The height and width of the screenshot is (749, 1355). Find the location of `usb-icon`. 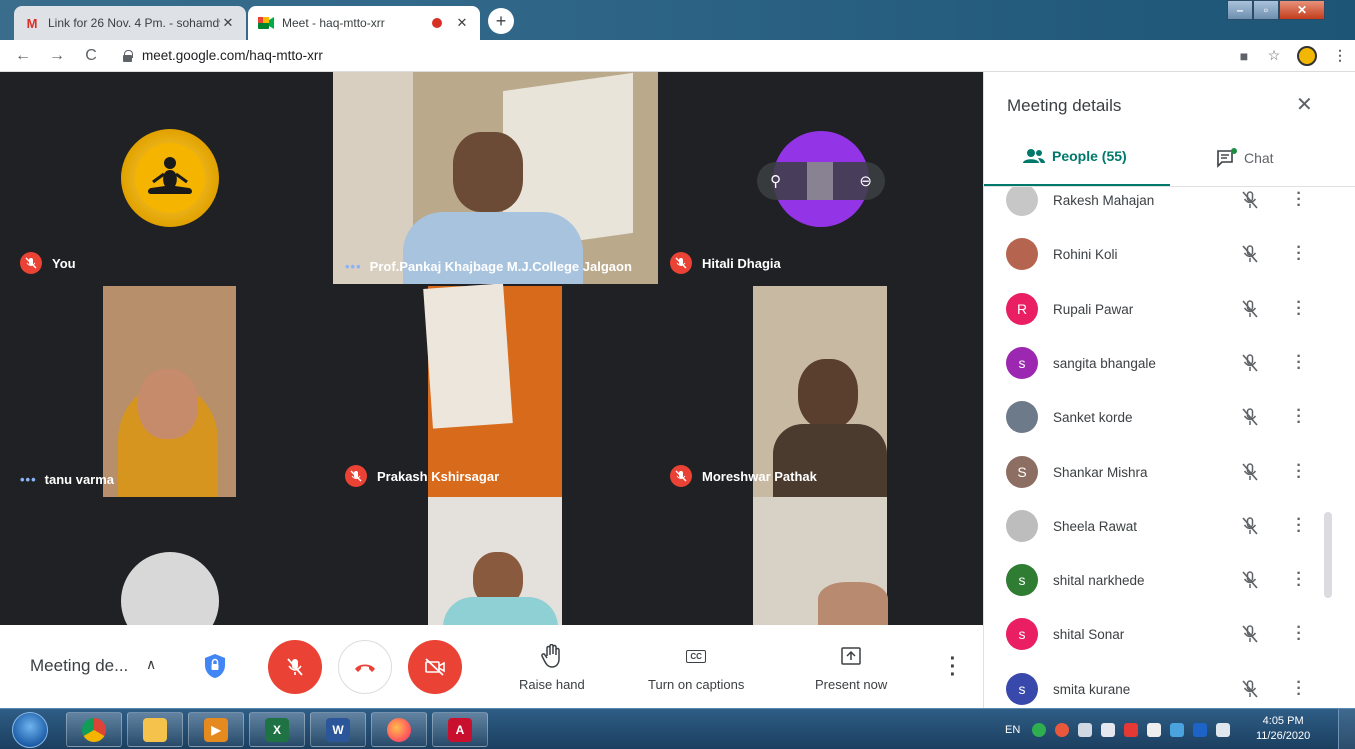

usb-icon is located at coordinates (1085, 729).